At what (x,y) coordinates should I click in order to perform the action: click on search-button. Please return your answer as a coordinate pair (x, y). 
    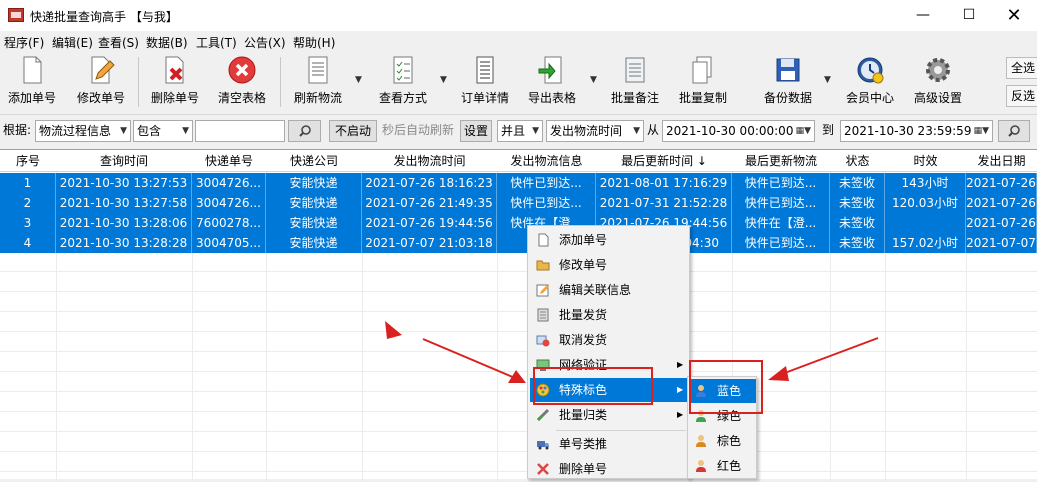
    Looking at the image, I should click on (304, 131).